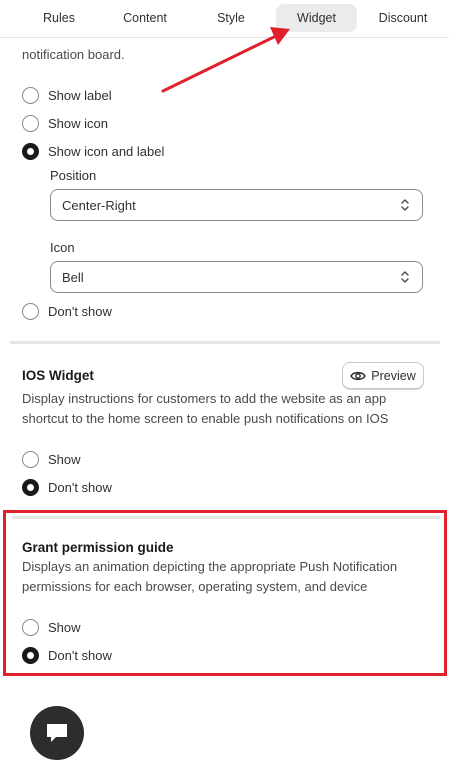  Describe the element at coordinates (358, 375) in the screenshot. I see `eye-icon` at that location.